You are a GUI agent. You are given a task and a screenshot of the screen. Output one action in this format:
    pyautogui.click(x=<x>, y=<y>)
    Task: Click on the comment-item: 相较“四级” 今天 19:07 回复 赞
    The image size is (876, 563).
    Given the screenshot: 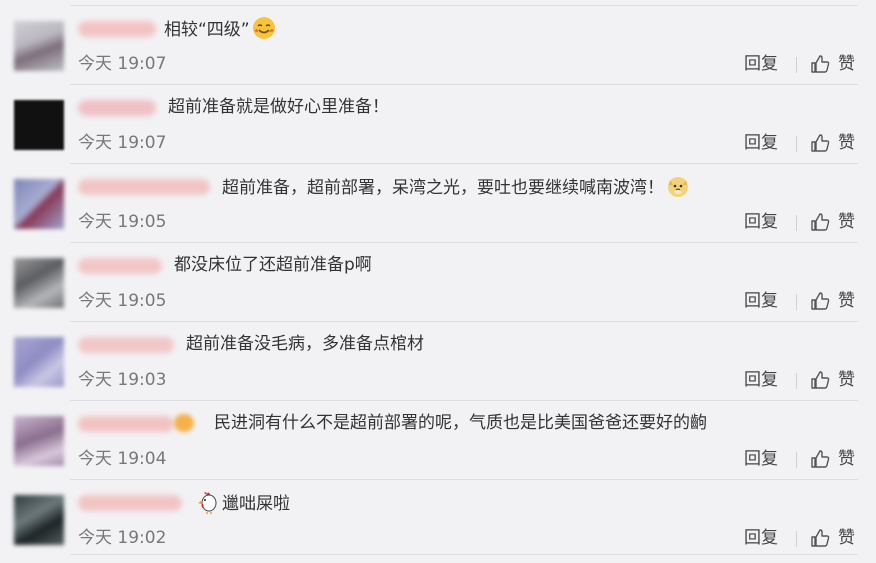 What is the action you would take?
    pyautogui.click(x=438, y=45)
    